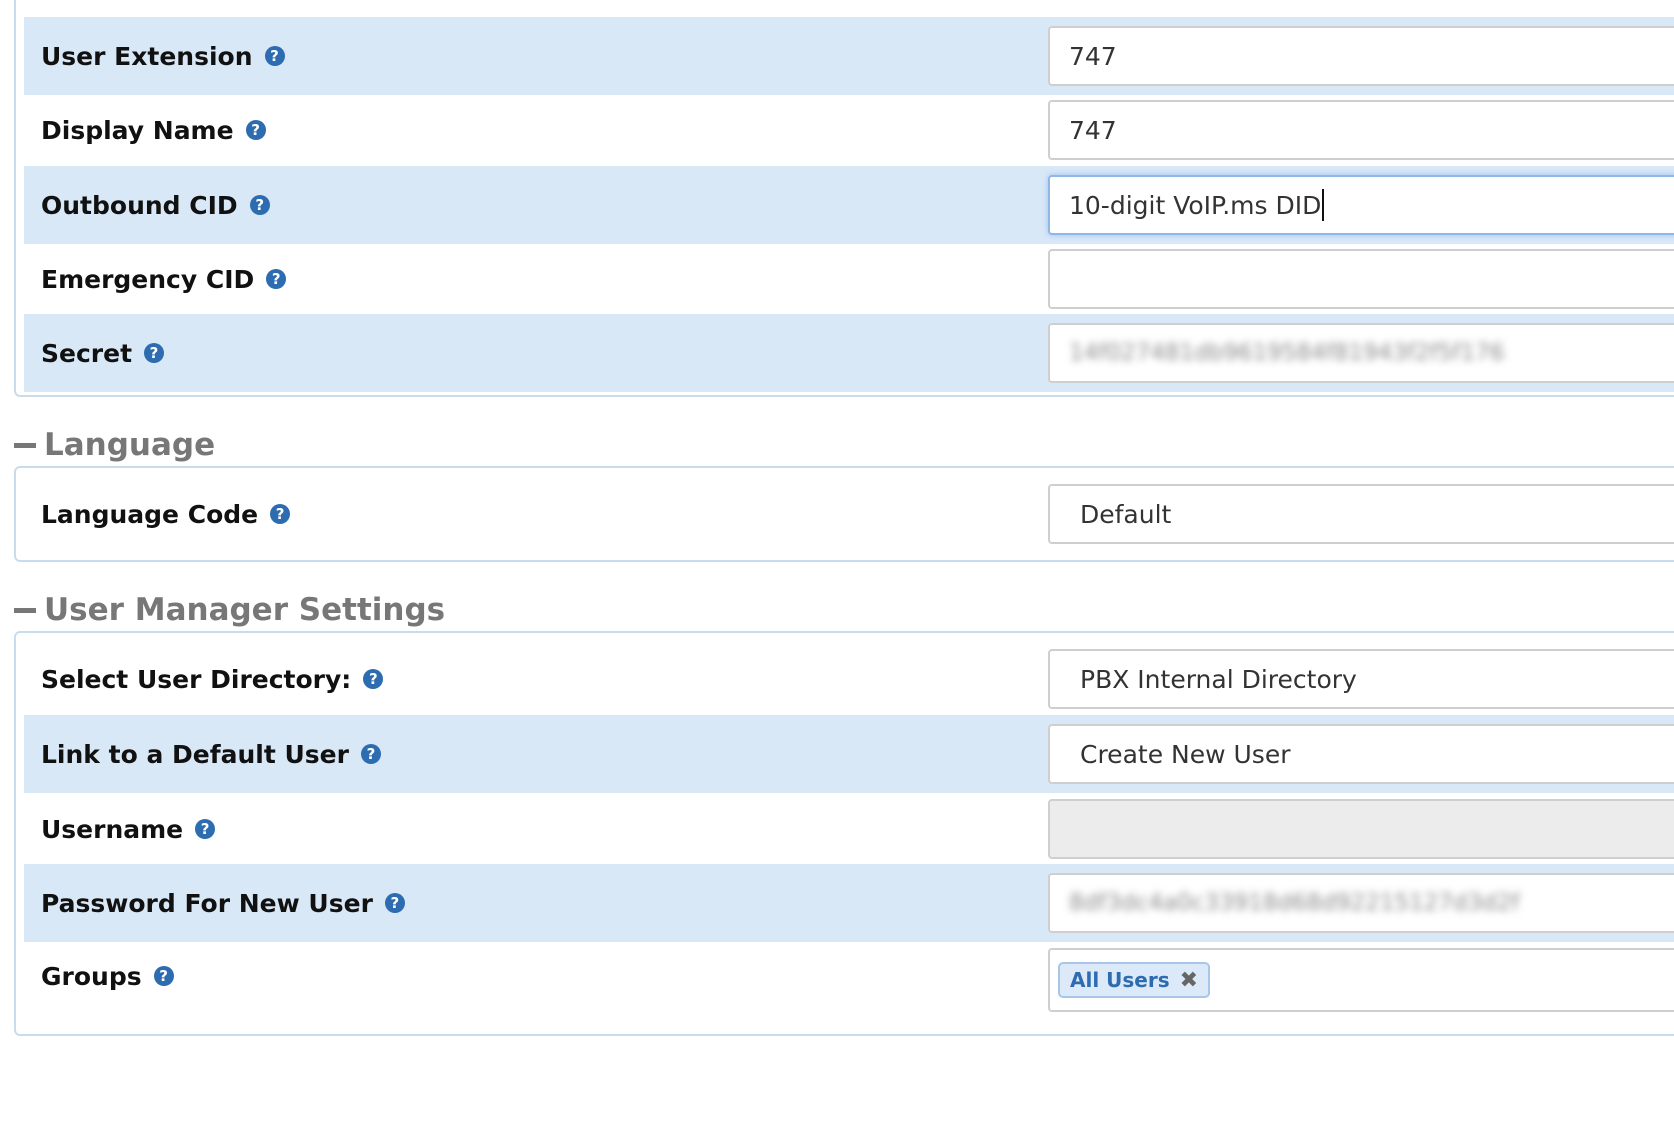 Image resolution: width=1674 pixels, height=1130 pixels. I want to click on language-panel: Language Code ? Default, so click(844, 514).